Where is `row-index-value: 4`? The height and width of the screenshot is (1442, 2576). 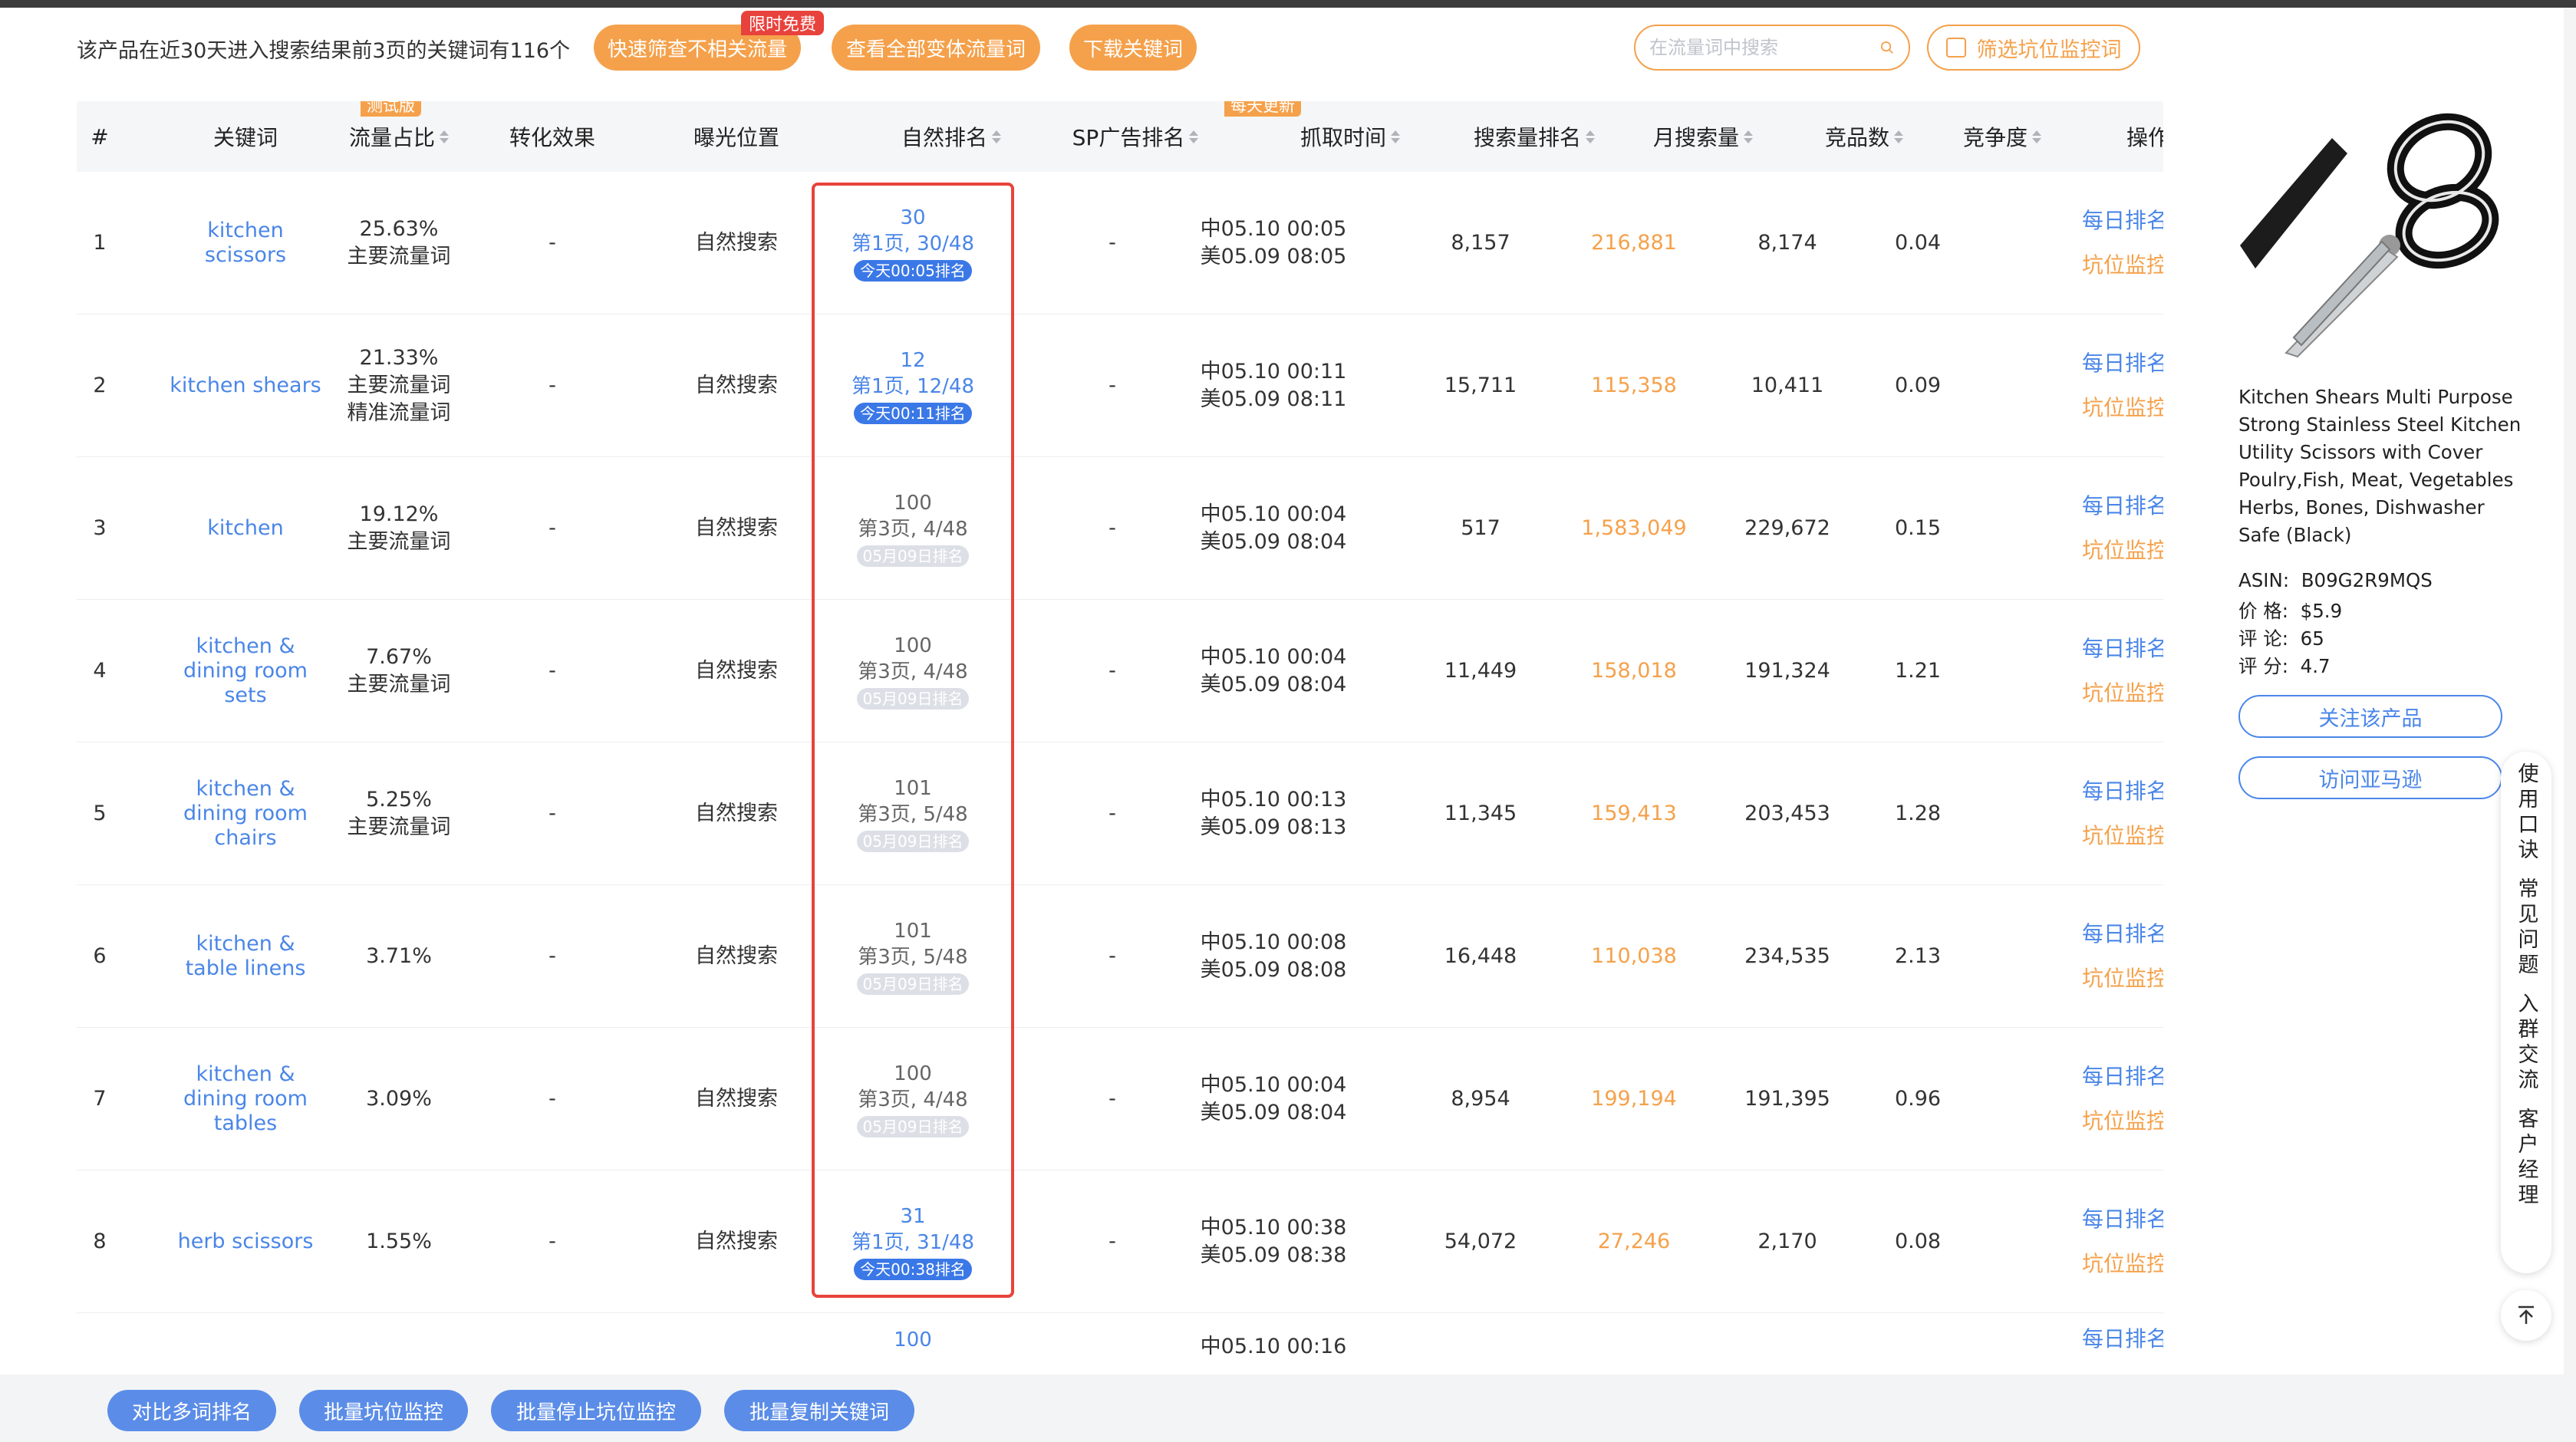 row-index-value: 4 is located at coordinates (100, 671).